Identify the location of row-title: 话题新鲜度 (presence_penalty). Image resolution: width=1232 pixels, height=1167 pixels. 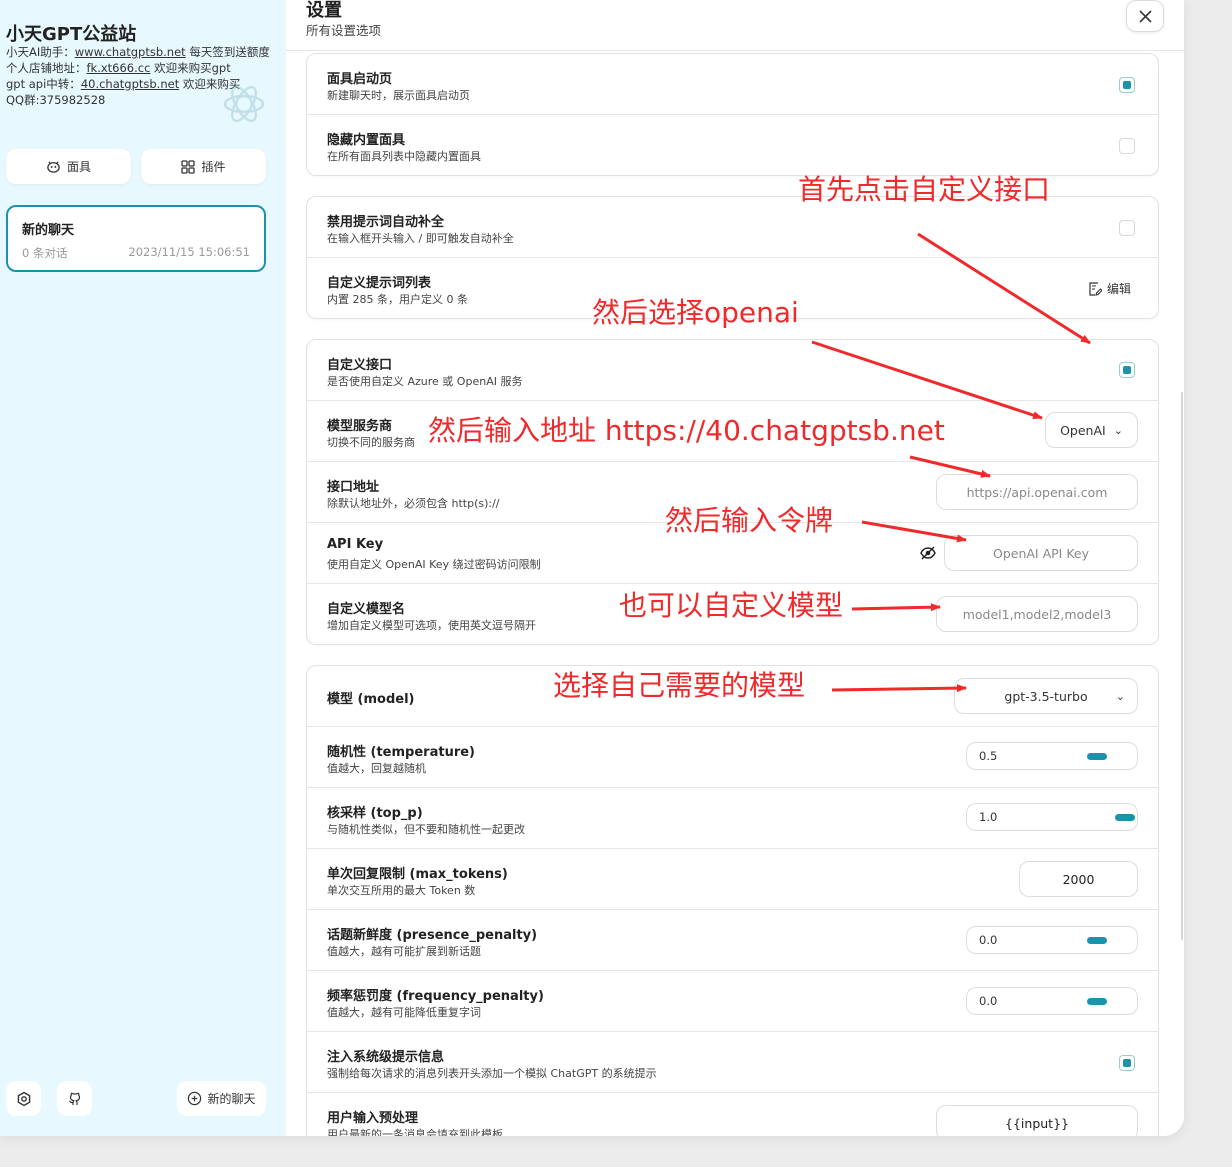
(432, 935).